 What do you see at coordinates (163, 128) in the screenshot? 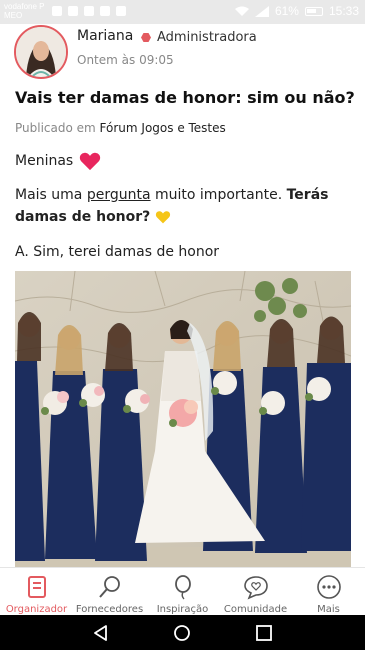
I see `forum-link: Fórum Jogos e Testes` at bounding box center [163, 128].